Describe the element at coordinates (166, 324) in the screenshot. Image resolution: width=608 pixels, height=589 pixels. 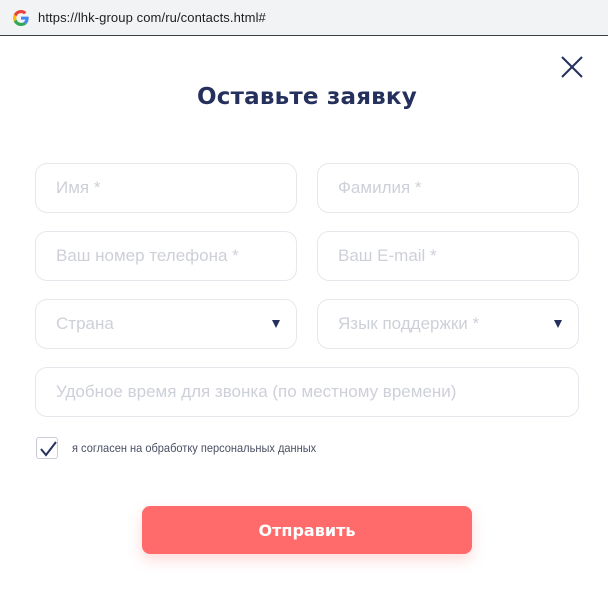
I see `country-select: Страна` at that location.